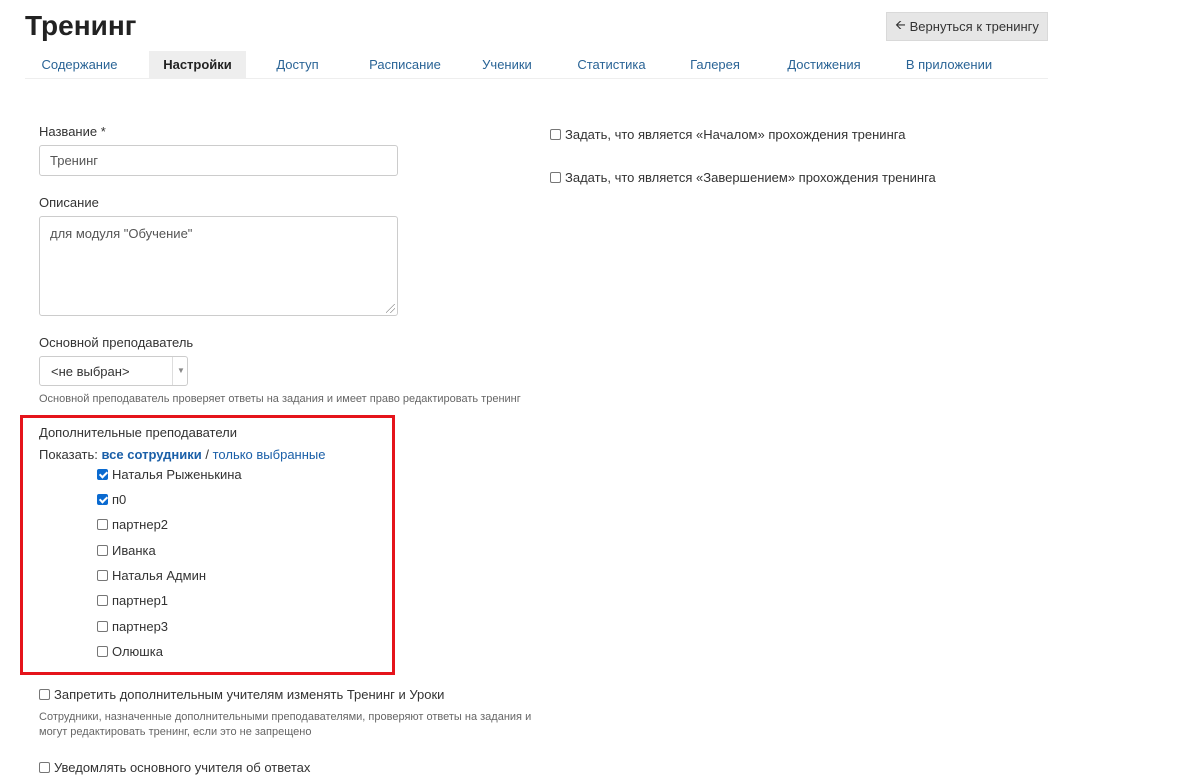  I want to click on notify-main-teacher-row: Уведомлять основного учителя об ответах, so click(174, 767).